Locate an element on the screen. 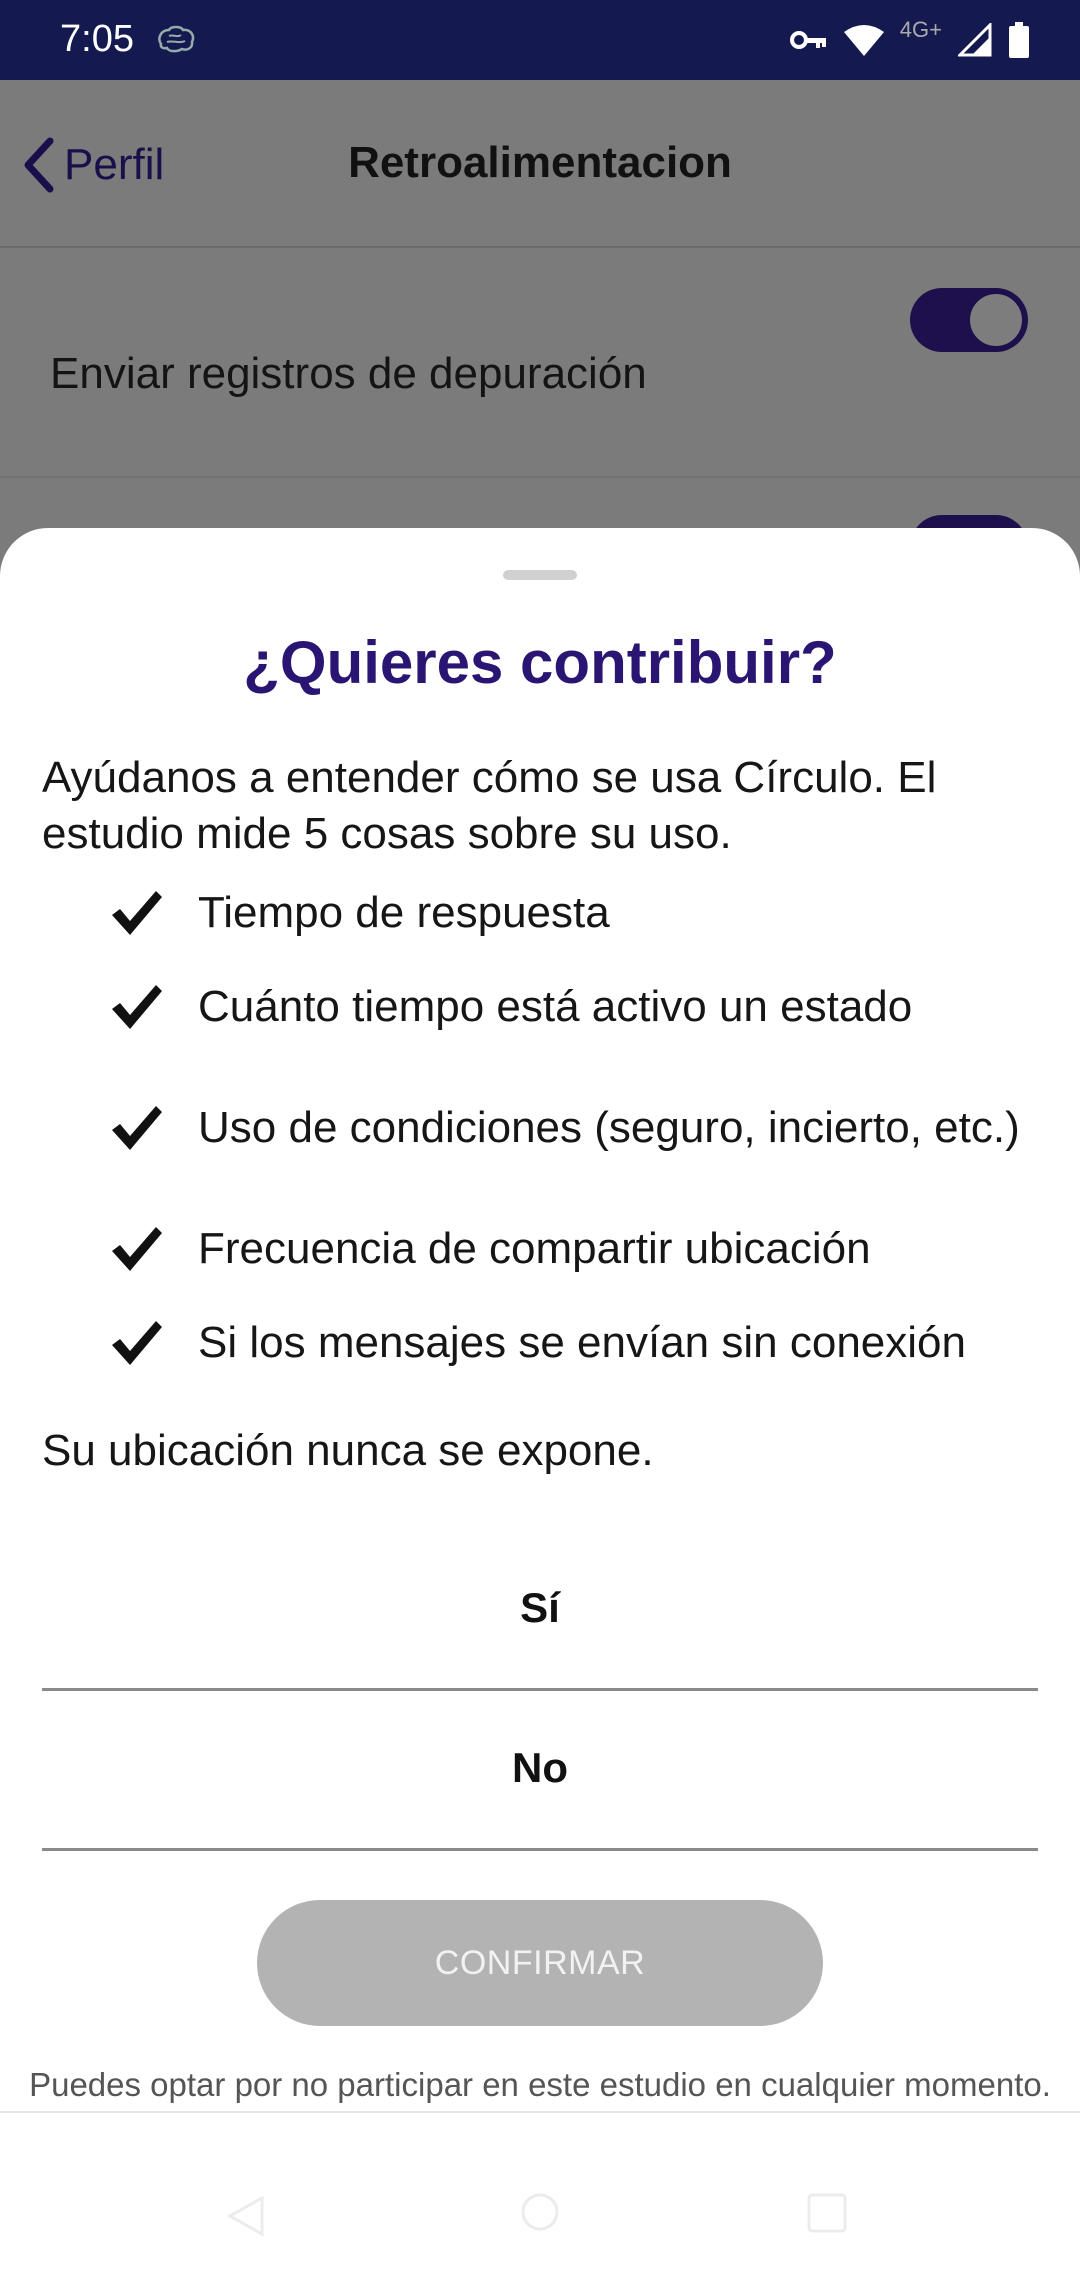 The width and height of the screenshot is (1080, 2280). list-item-text: Tiempo de respuesta is located at coordinates (404, 912).